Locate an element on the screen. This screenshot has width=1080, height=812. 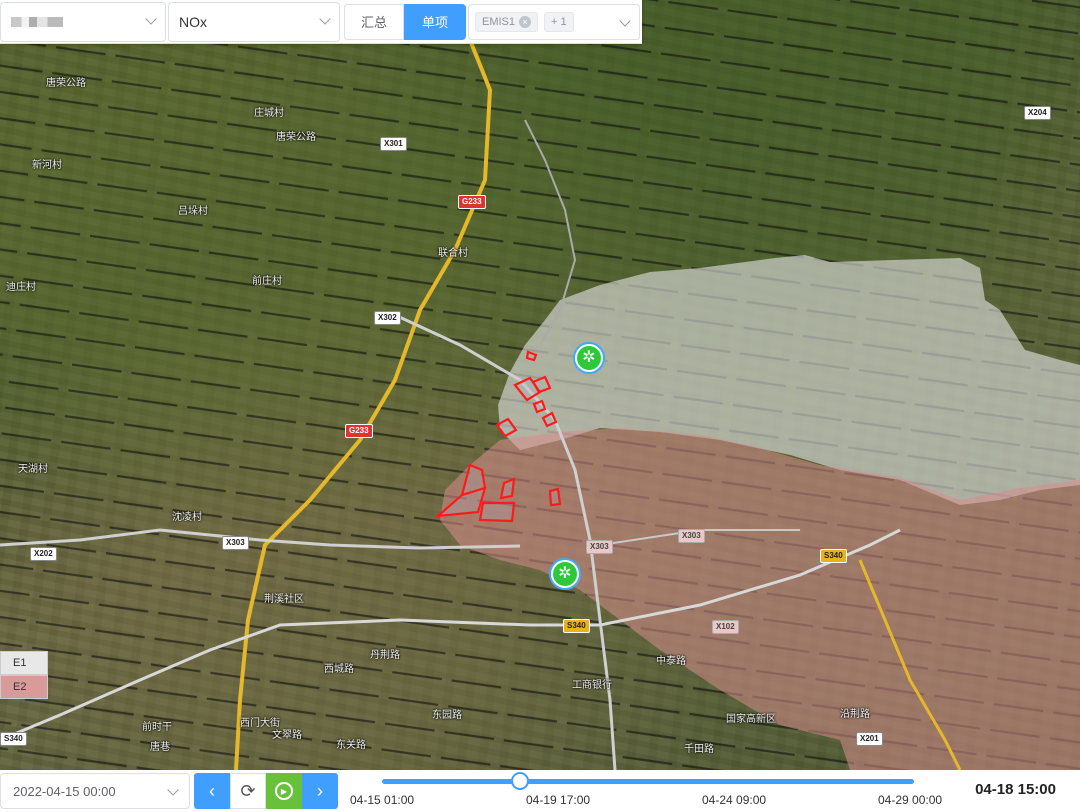
map-legend: E1 E2 is located at coordinates (24, 675).